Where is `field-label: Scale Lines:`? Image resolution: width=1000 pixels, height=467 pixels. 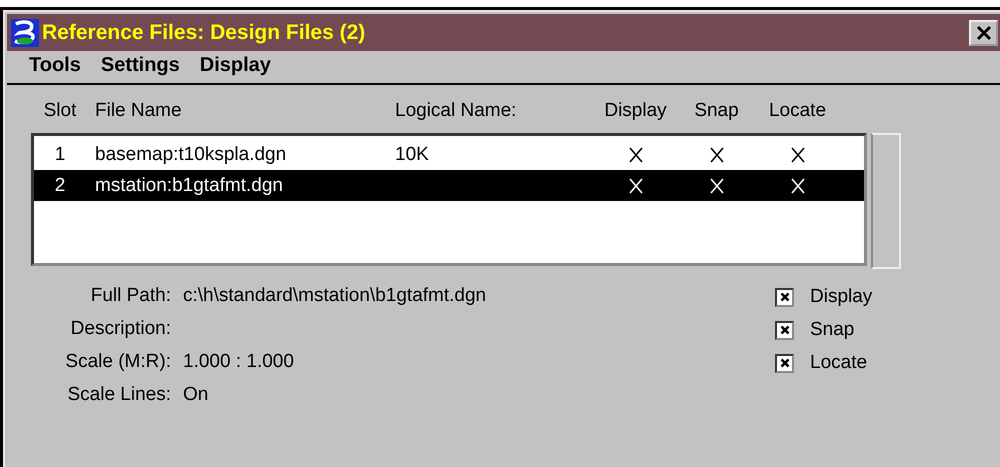 field-label: Scale Lines: is located at coordinates (118, 395).